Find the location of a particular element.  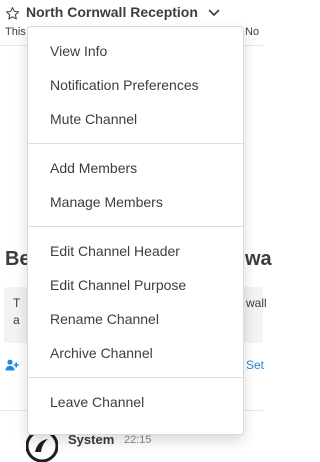

chevron-down-icon is located at coordinates (214, 13).